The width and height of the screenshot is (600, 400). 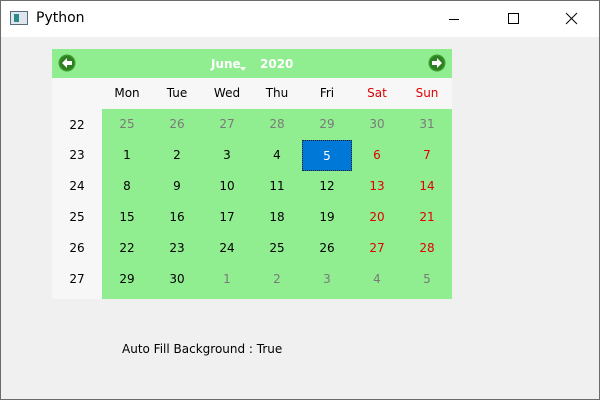 I want to click on day-cell-selected: 5, so click(x=327, y=155).